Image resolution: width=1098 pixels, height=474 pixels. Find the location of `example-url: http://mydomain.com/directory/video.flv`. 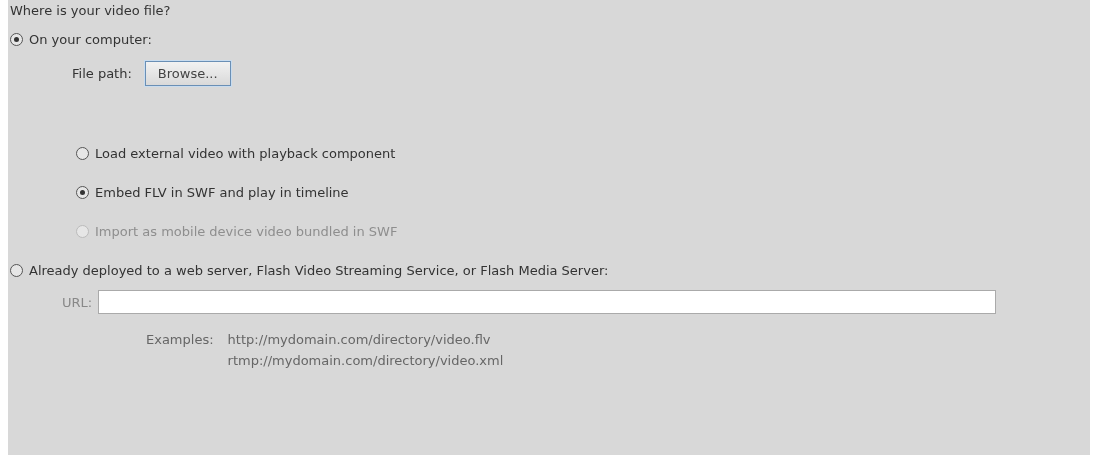

example-url: http://mydomain.com/directory/video.flv is located at coordinates (359, 339).